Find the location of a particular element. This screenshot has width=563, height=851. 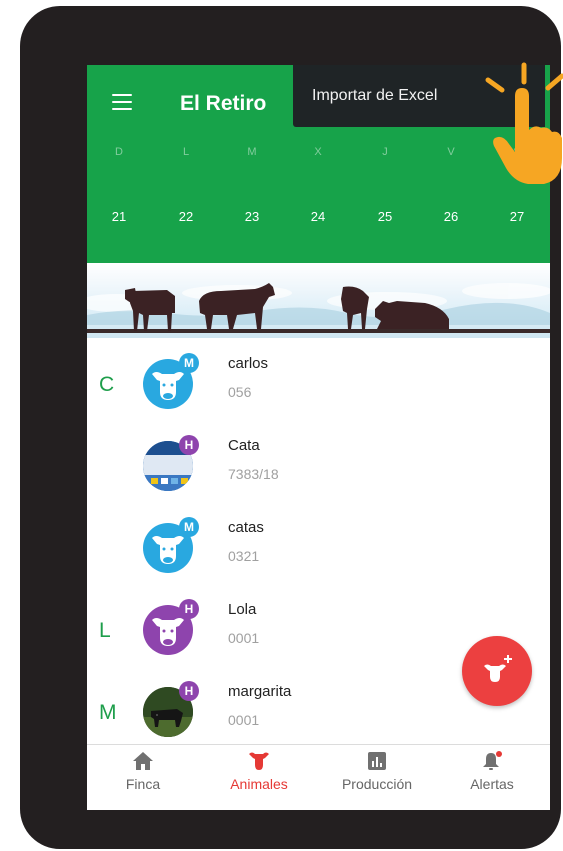

animal-name: Cata is located at coordinates (244, 445).